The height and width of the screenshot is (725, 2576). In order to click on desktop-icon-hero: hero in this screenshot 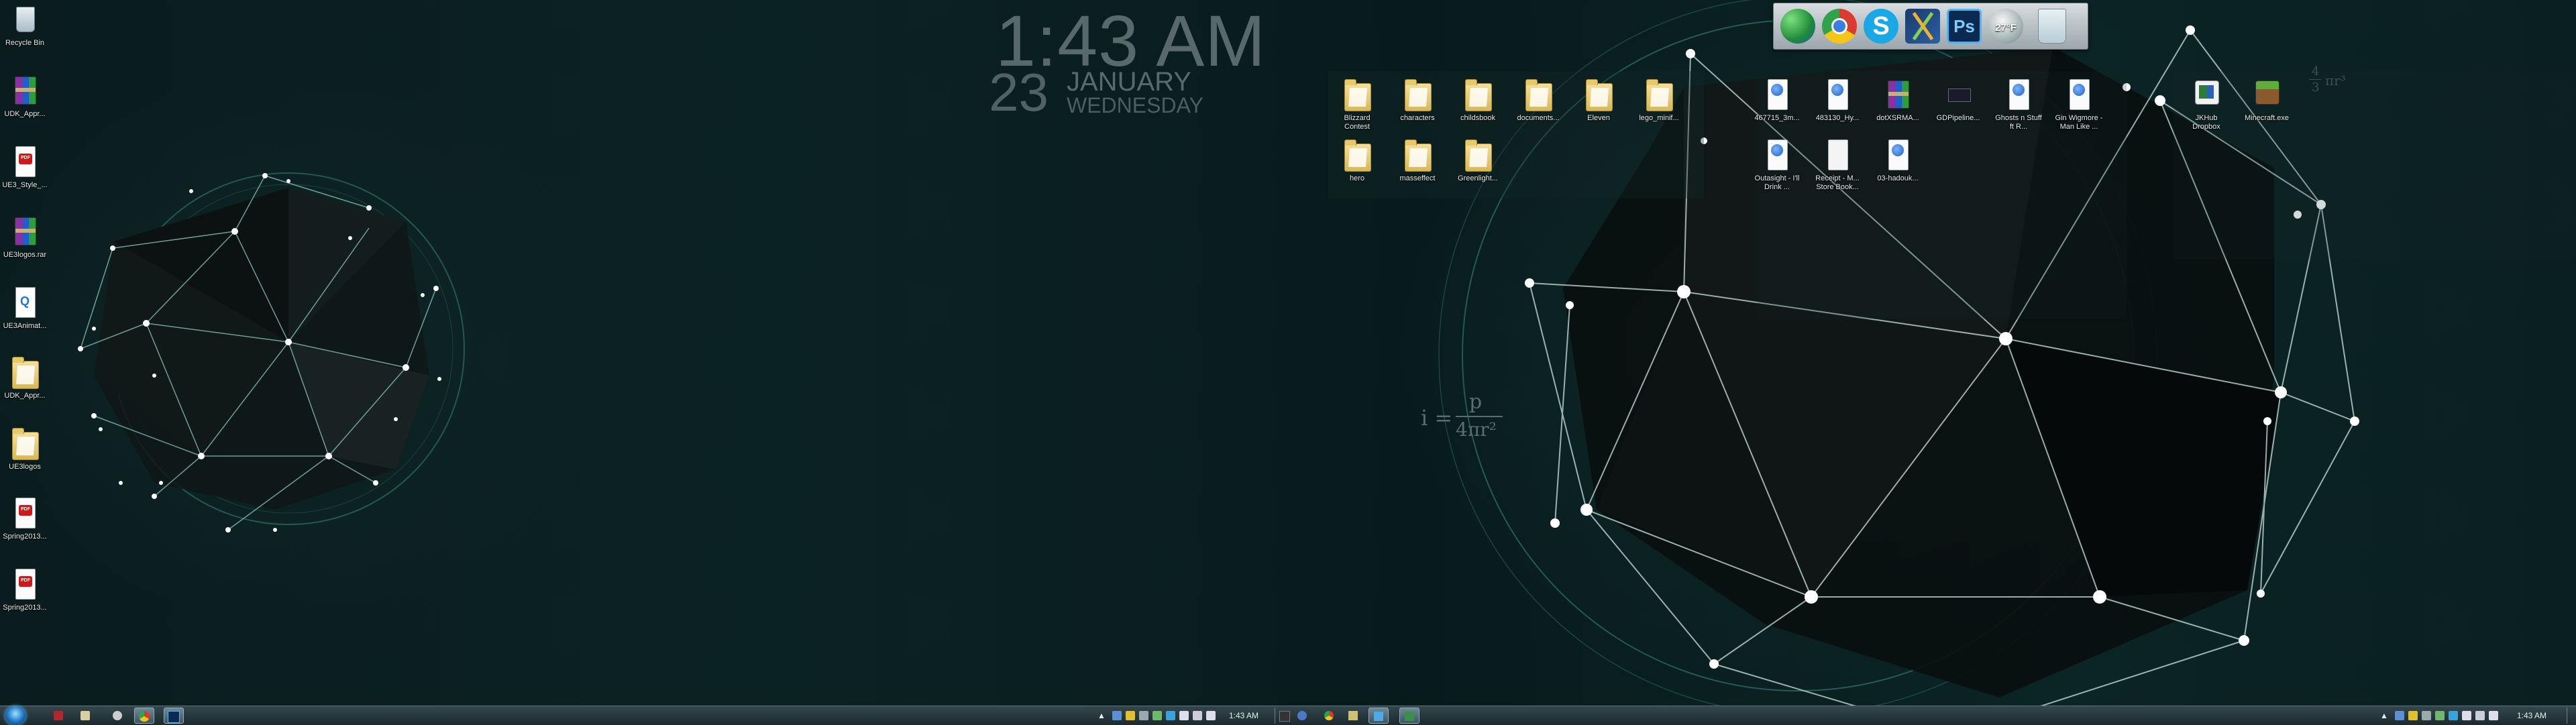, I will do `click(1357, 160)`.